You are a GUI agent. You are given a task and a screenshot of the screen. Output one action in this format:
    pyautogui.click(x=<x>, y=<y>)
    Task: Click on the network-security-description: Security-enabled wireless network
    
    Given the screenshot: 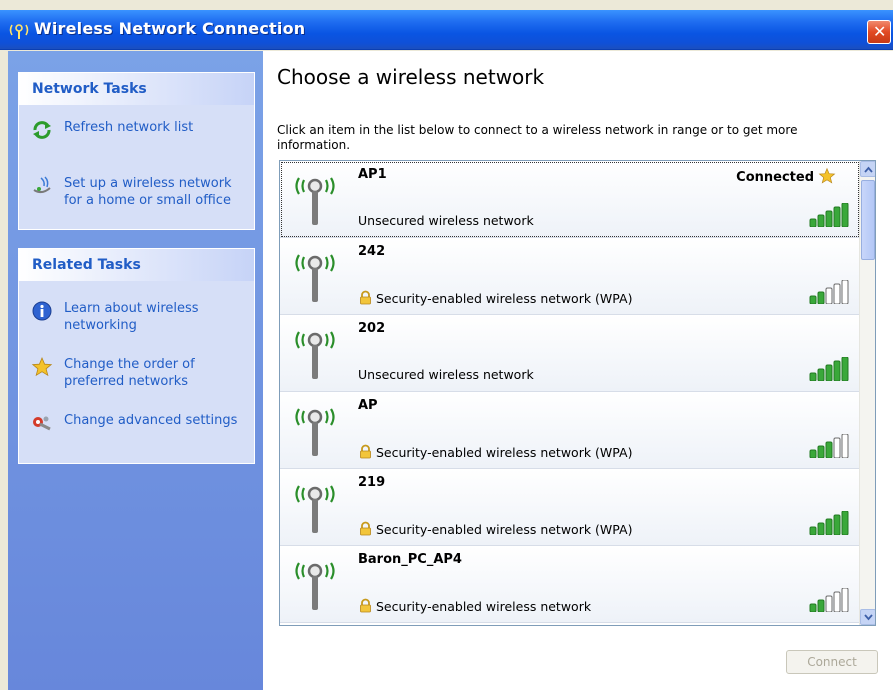 What is the action you would take?
    pyautogui.click(x=474, y=606)
    